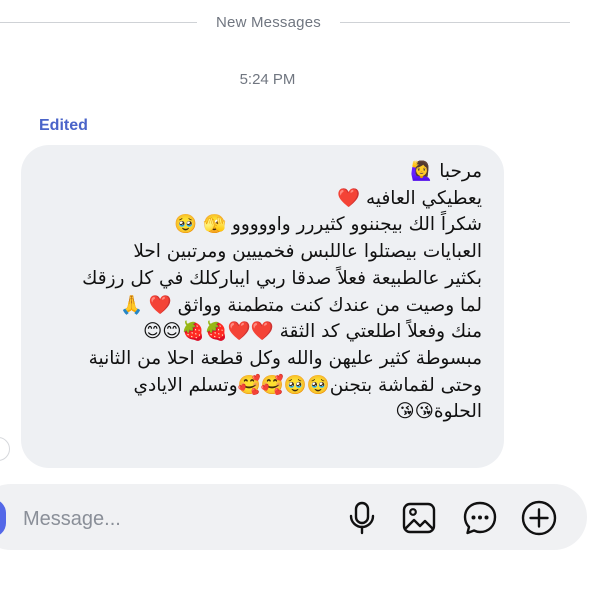 The width and height of the screenshot is (600, 613). Describe the element at coordinates (307, 385) in the screenshot. I see `message-line: وحتى لقماشة بتجنن🥹🥹🥰🥰وتسلم الايادي` at that location.